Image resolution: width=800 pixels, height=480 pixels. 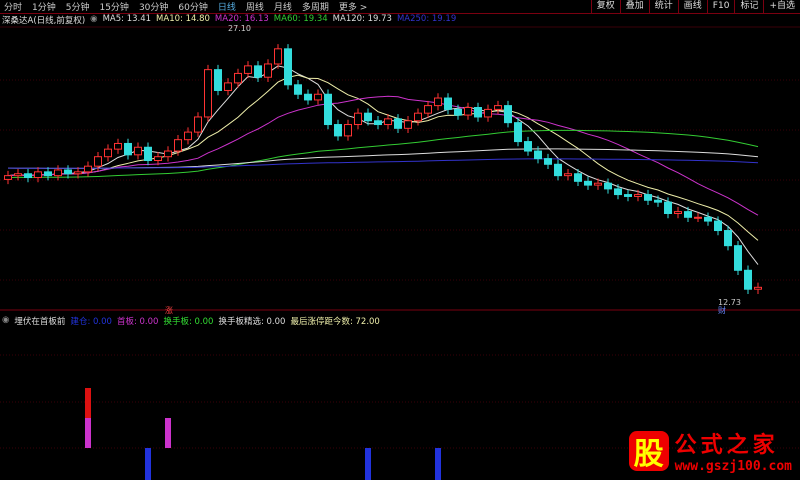 What do you see at coordinates (5, 321) in the screenshot?
I see `settings-icon: ◉` at bounding box center [5, 321].